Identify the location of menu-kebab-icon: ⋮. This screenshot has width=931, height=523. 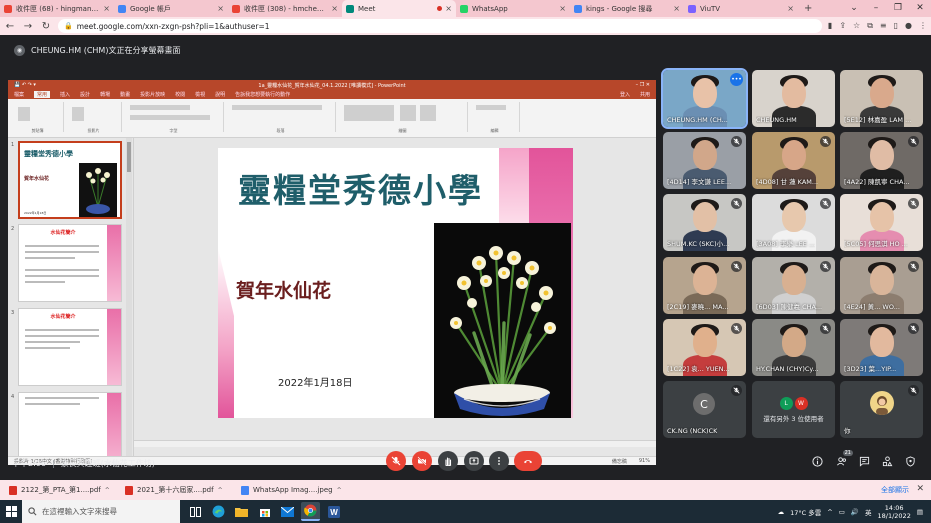
(923, 26).